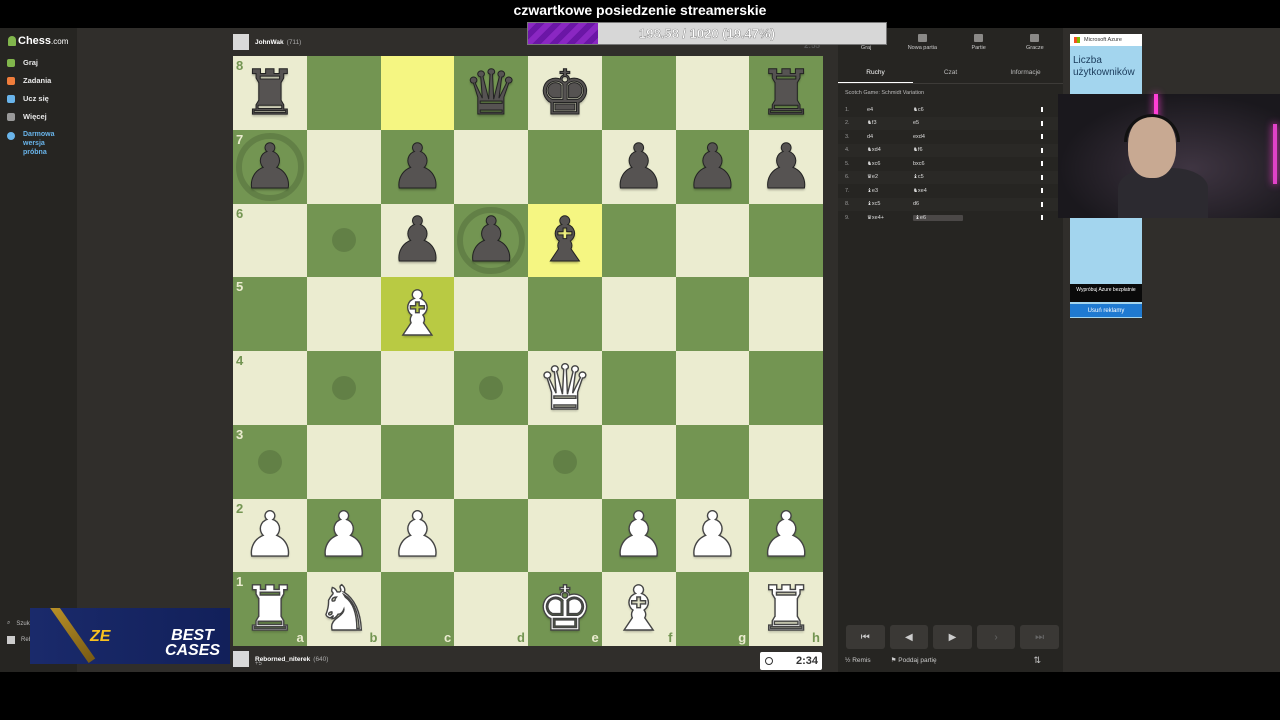 This screenshot has height=720, width=1280. I want to click on square-a1: 1 a ♜, so click(270, 609).